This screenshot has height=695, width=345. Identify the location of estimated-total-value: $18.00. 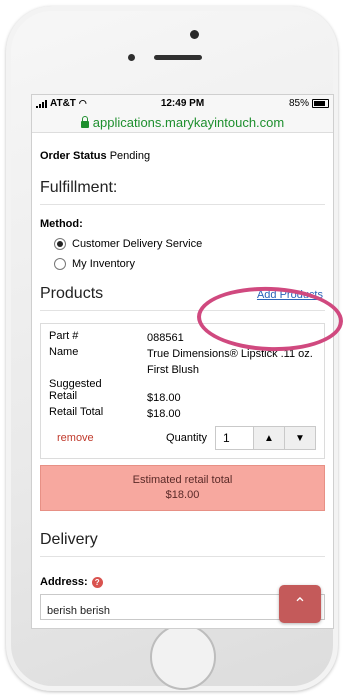
(182, 495).